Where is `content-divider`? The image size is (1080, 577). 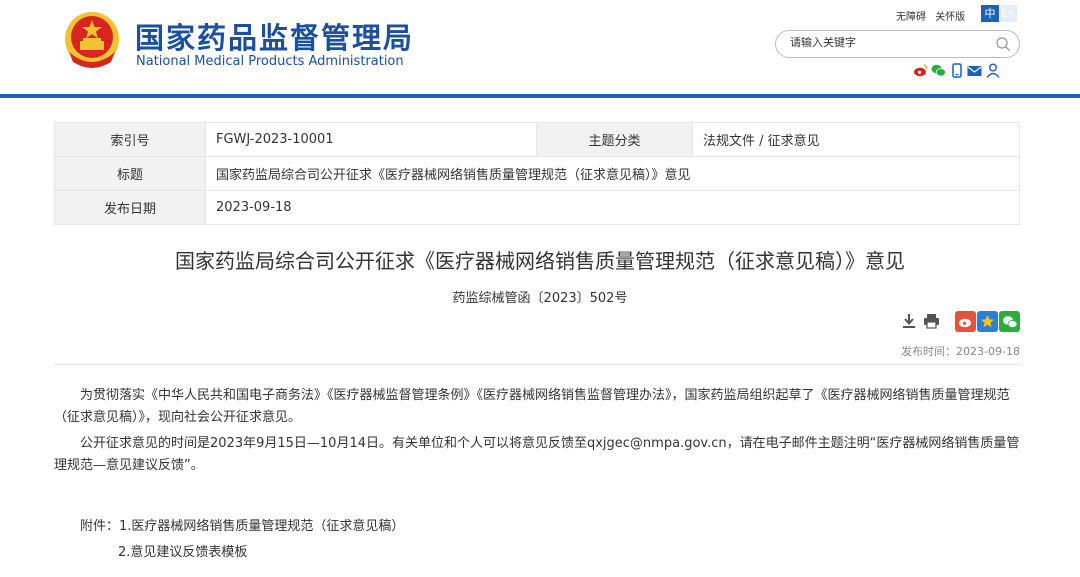 content-divider is located at coordinates (537, 364).